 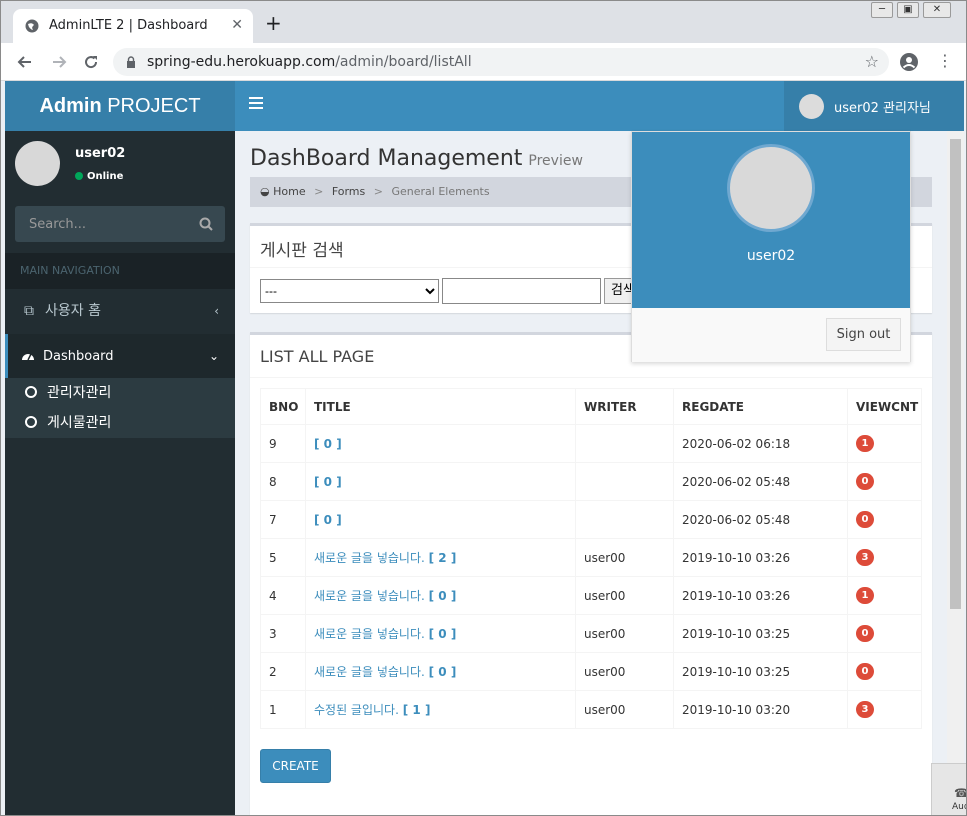 I want to click on close-window-button: ✕, so click(x=937, y=10).